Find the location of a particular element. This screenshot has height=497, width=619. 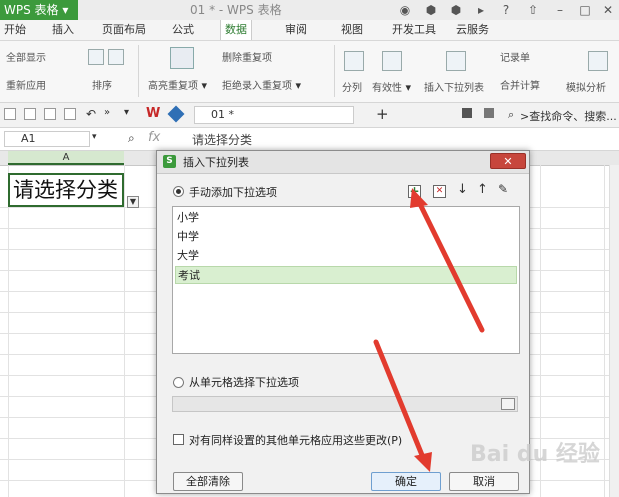

arrow-to-ok-button is located at coordinates (400, 401).